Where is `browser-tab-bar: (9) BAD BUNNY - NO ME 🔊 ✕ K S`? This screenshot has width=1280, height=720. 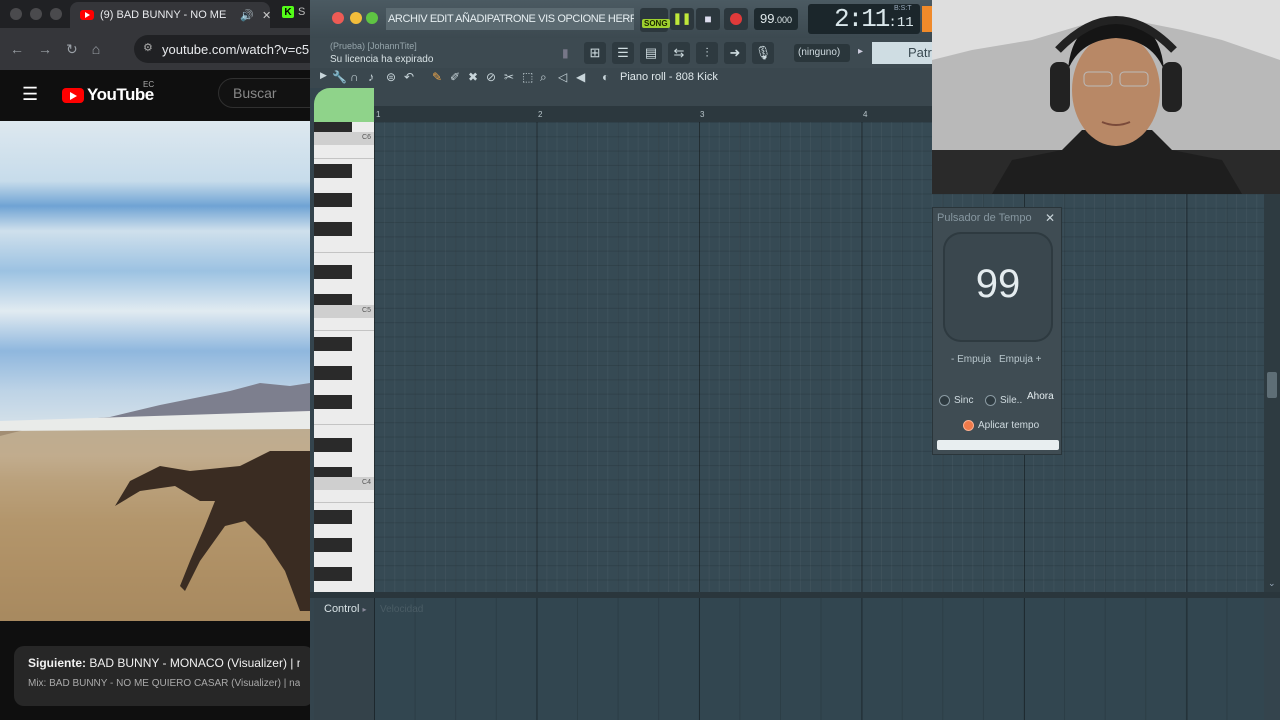 browser-tab-bar: (9) BAD BUNNY - NO ME 🔊 ✕ K S is located at coordinates (155, 14).